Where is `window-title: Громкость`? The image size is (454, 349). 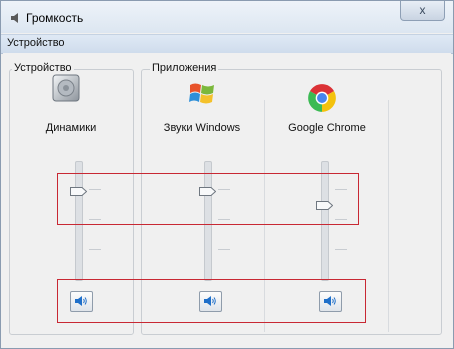 window-title: Громкость is located at coordinates (55, 18).